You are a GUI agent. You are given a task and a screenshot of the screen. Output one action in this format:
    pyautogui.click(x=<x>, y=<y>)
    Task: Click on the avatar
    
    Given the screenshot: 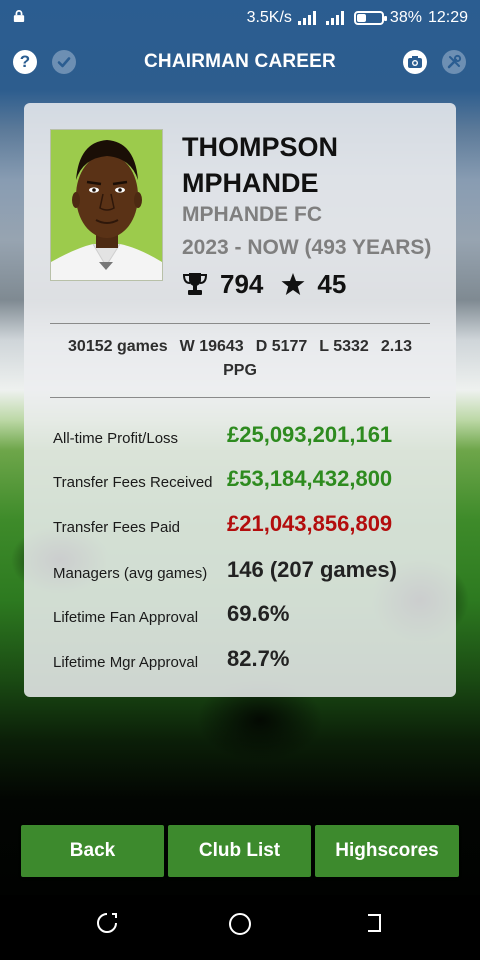 What is the action you would take?
    pyautogui.click(x=106, y=205)
    